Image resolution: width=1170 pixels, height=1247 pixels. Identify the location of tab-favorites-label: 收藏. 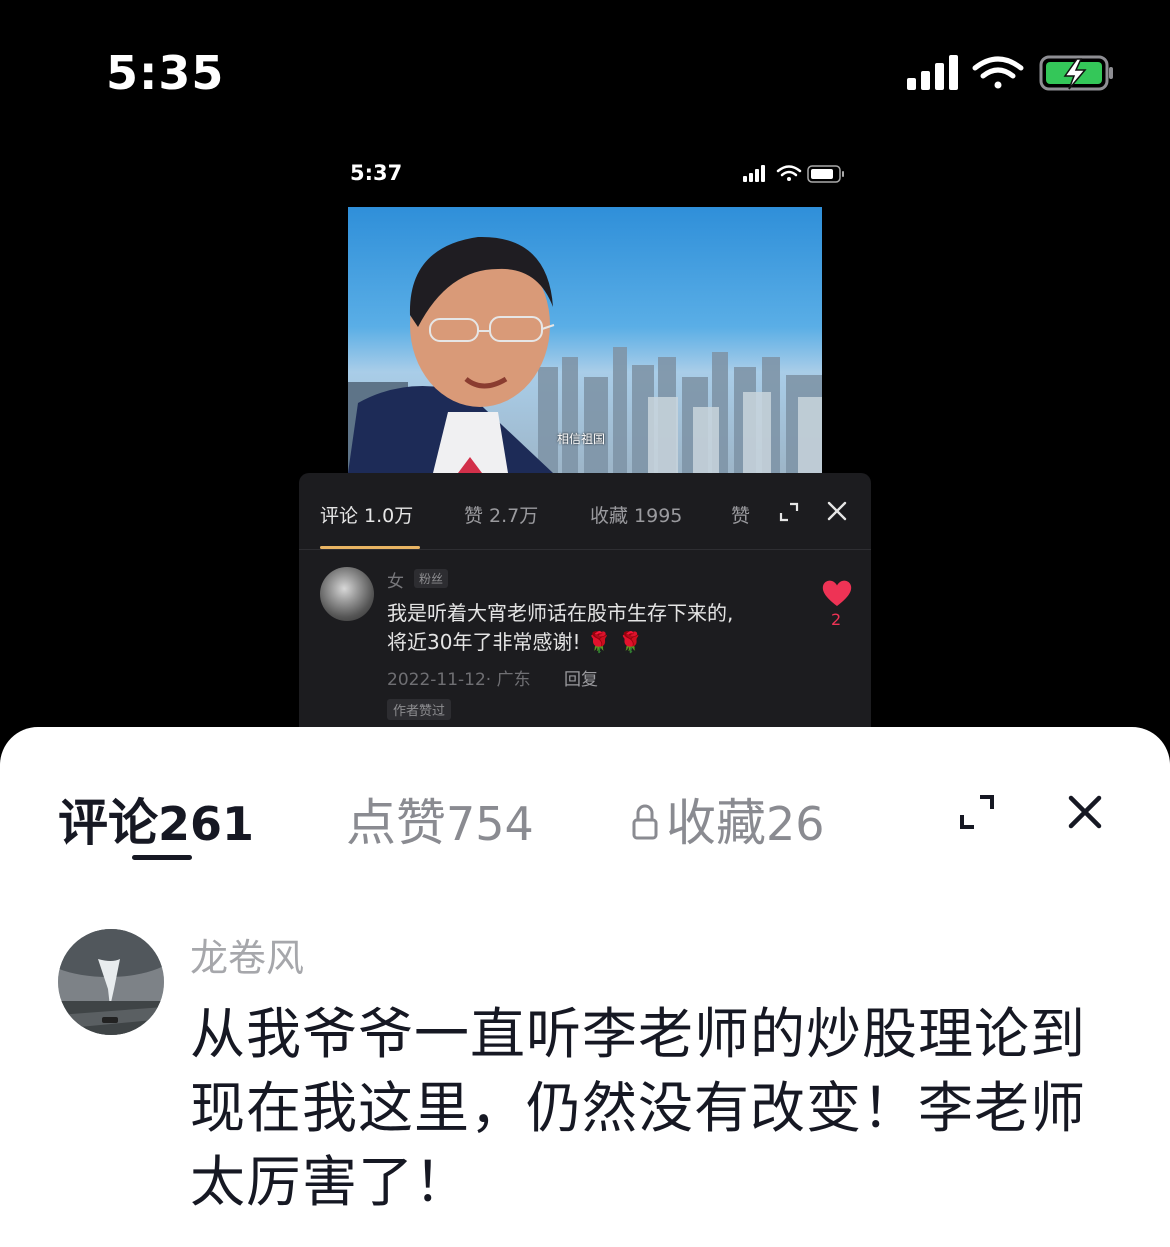
(716, 823).